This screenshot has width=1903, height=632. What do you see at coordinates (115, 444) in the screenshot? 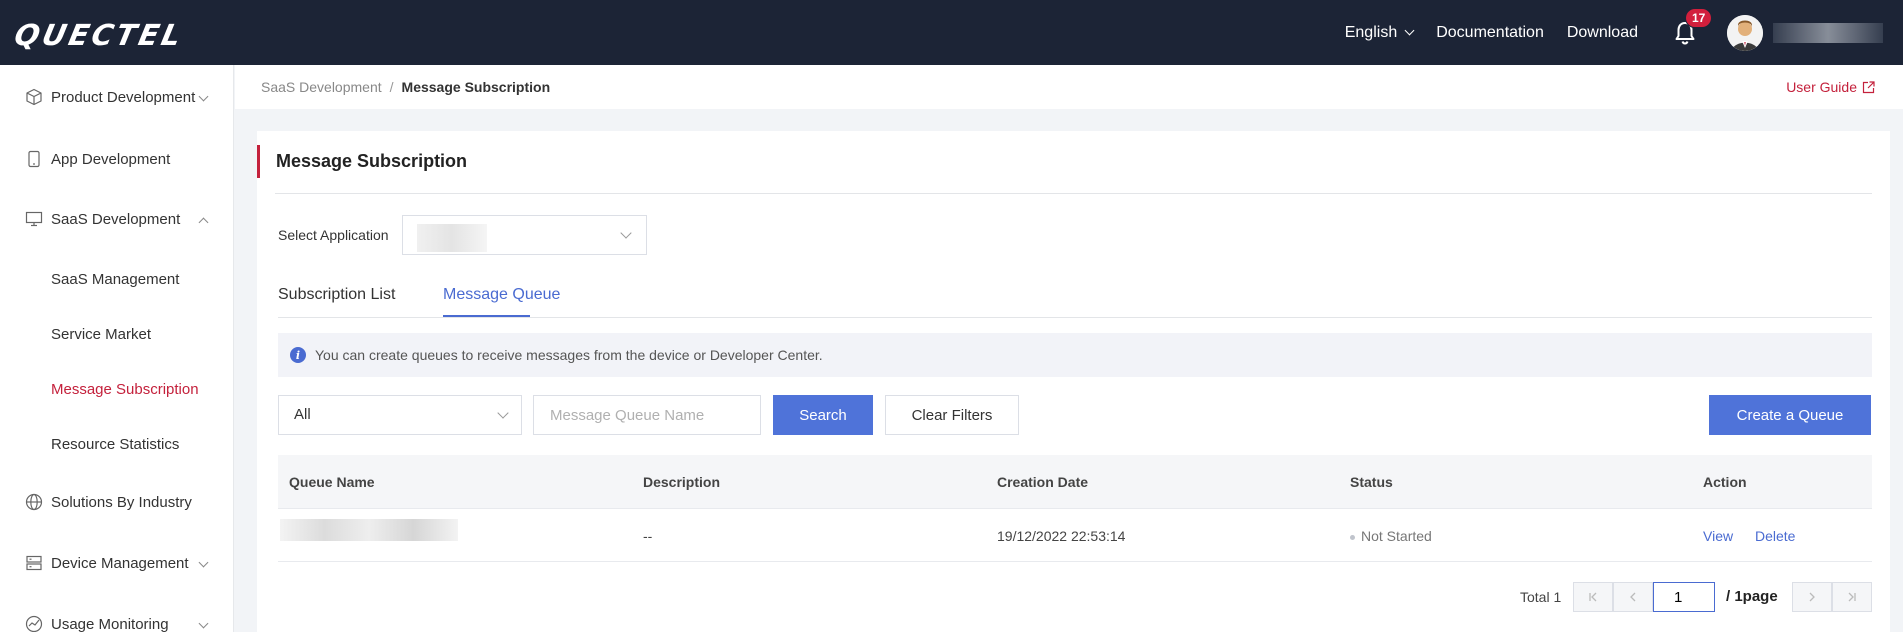
I see `sidebar-subitem-resource-statistics: Resource Statistics` at bounding box center [115, 444].